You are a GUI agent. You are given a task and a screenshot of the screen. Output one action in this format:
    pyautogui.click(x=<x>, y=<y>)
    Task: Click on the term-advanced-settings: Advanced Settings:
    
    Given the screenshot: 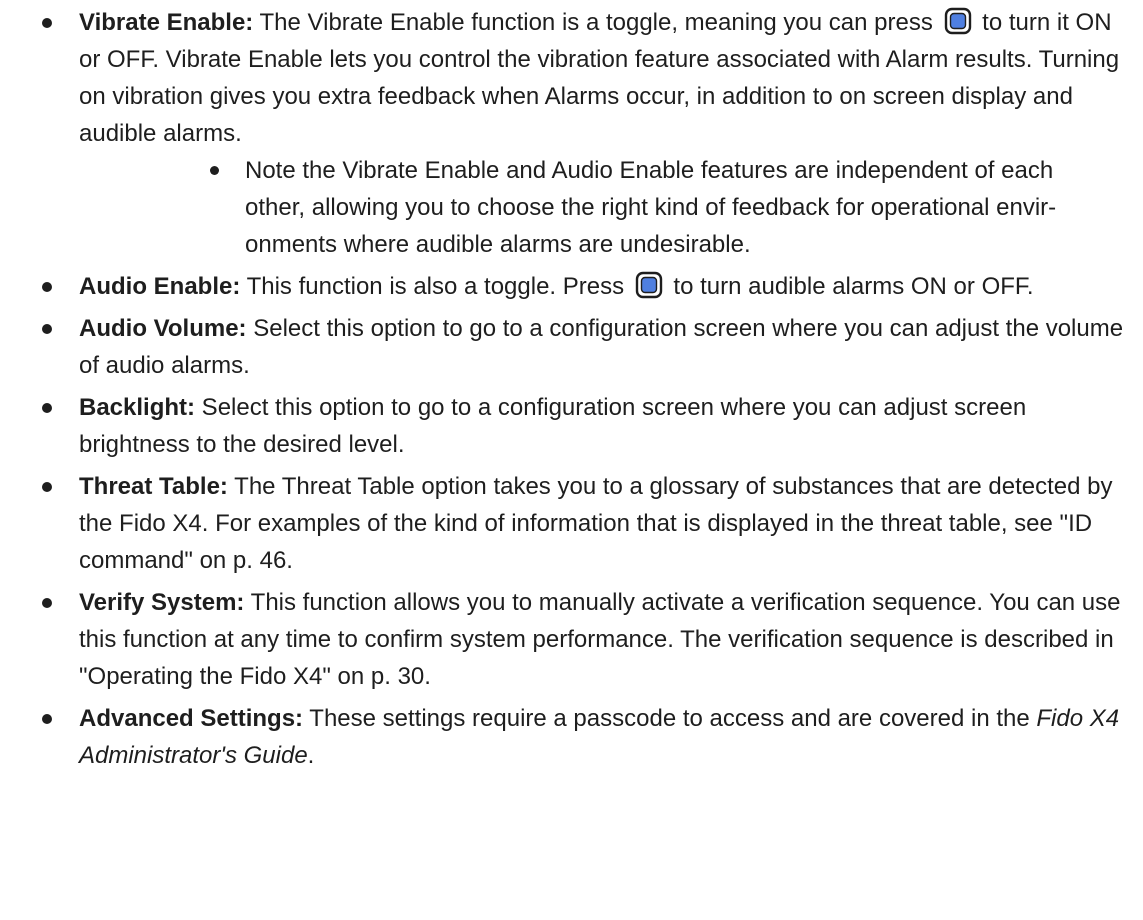 What is the action you would take?
    pyautogui.click(x=191, y=718)
    